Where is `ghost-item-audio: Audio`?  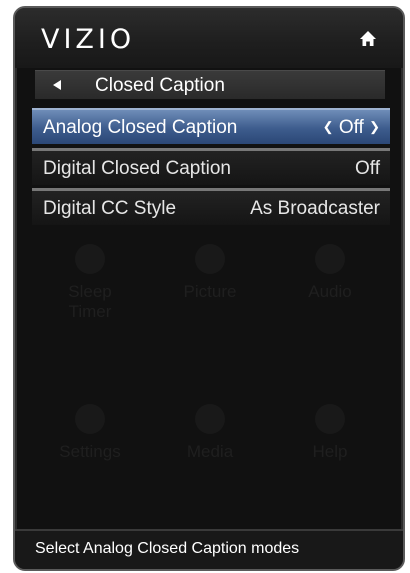
ghost-item-audio: Audio is located at coordinates (330, 273).